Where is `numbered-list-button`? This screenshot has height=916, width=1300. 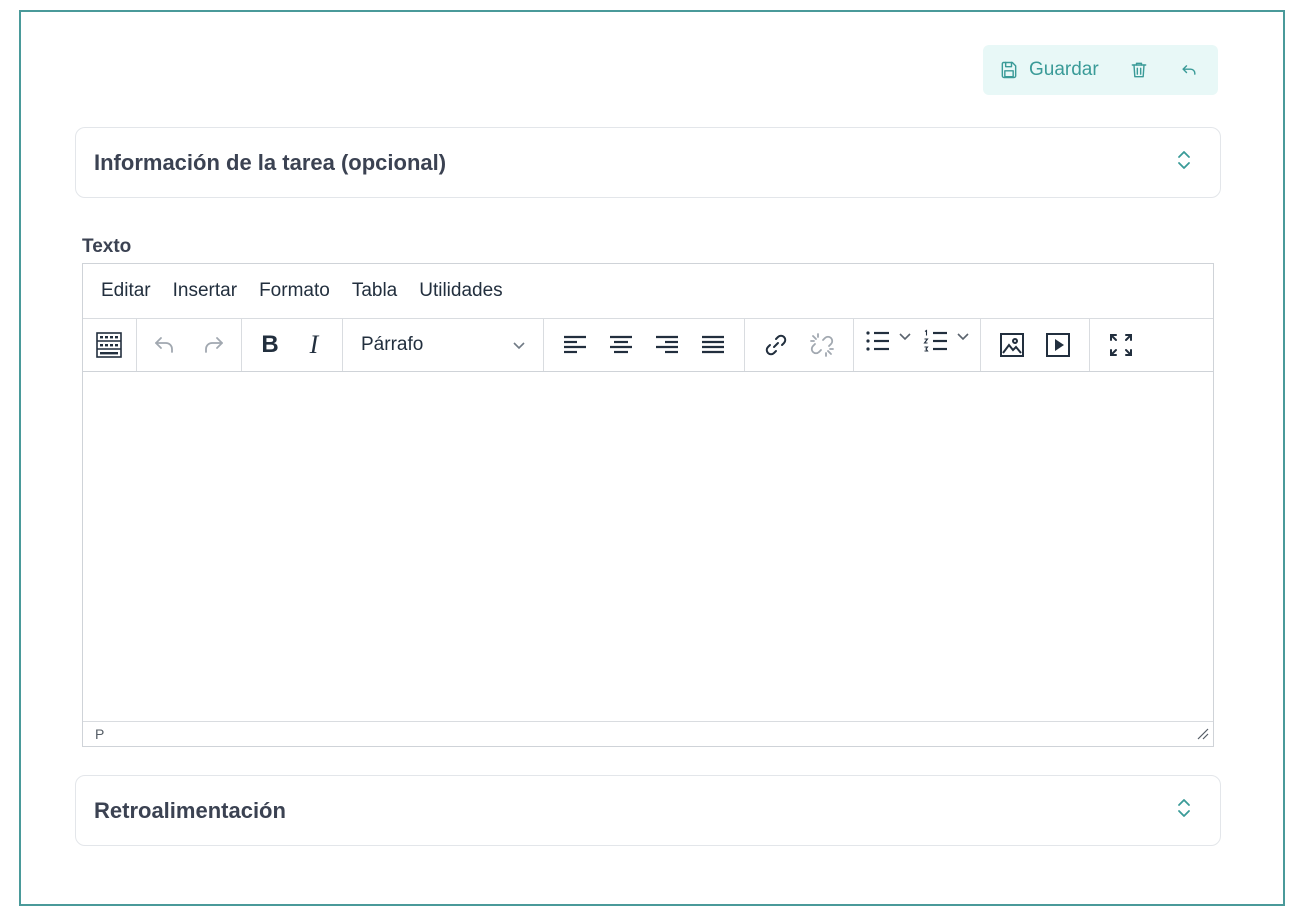 numbered-list-button is located at coordinates (936, 345).